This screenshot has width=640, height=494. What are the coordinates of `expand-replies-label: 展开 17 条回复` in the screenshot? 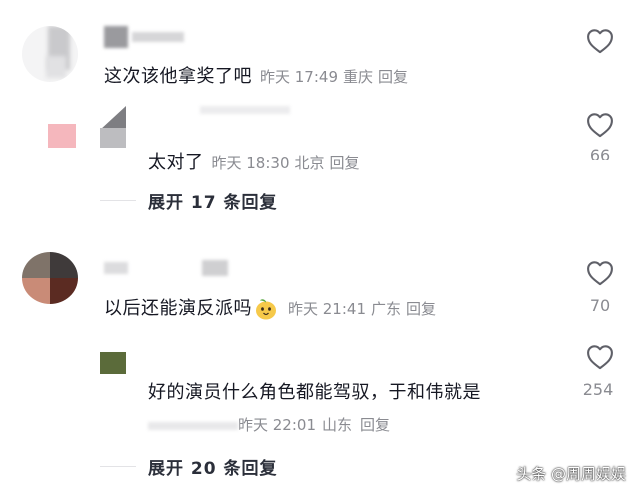 It's located at (213, 200).